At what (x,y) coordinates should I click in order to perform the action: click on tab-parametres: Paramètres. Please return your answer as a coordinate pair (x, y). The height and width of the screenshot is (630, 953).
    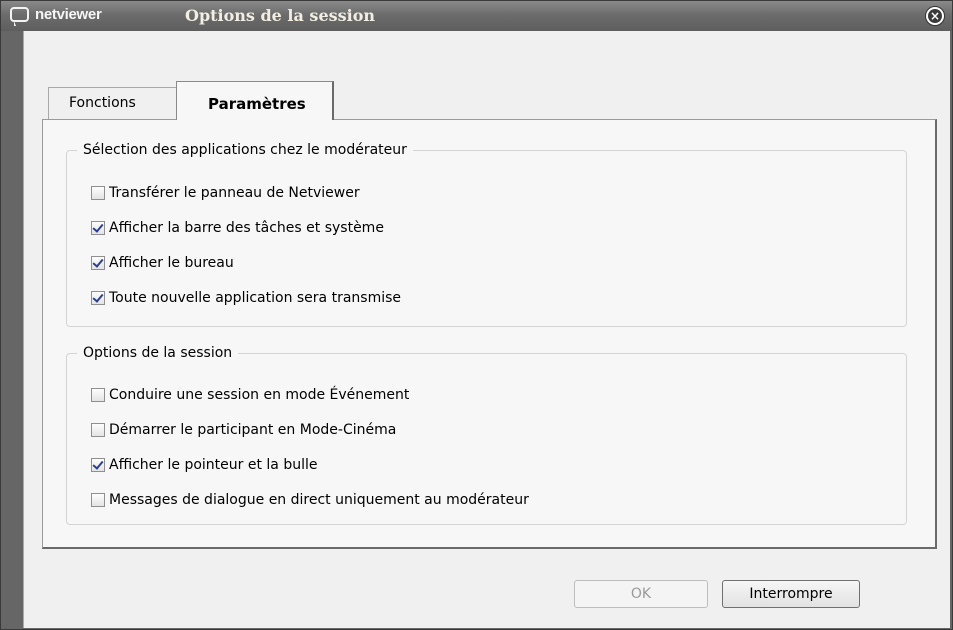
    Looking at the image, I should click on (255, 100).